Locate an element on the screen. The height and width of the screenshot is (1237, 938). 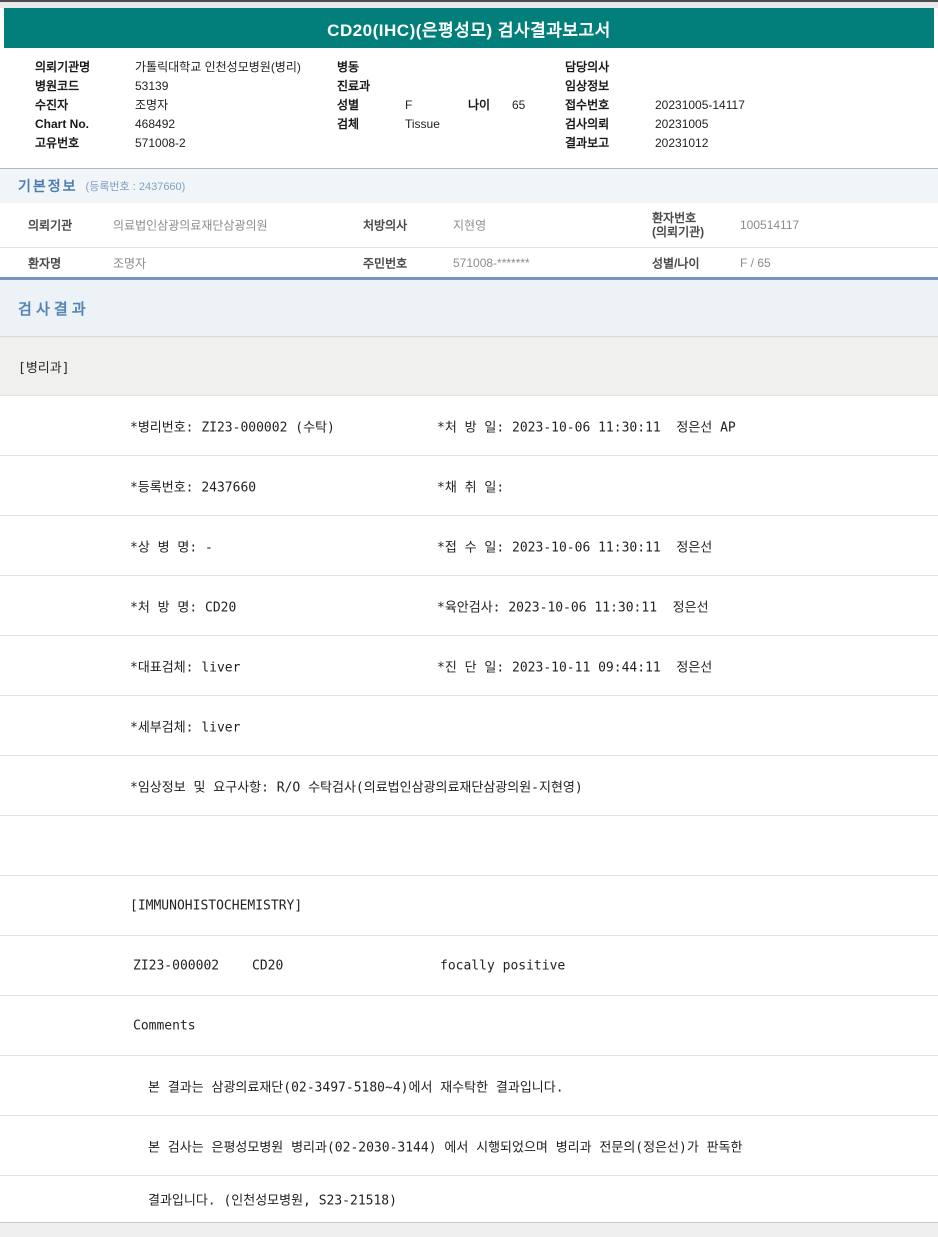
field-label: 접수번호 is located at coordinates (587, 105).